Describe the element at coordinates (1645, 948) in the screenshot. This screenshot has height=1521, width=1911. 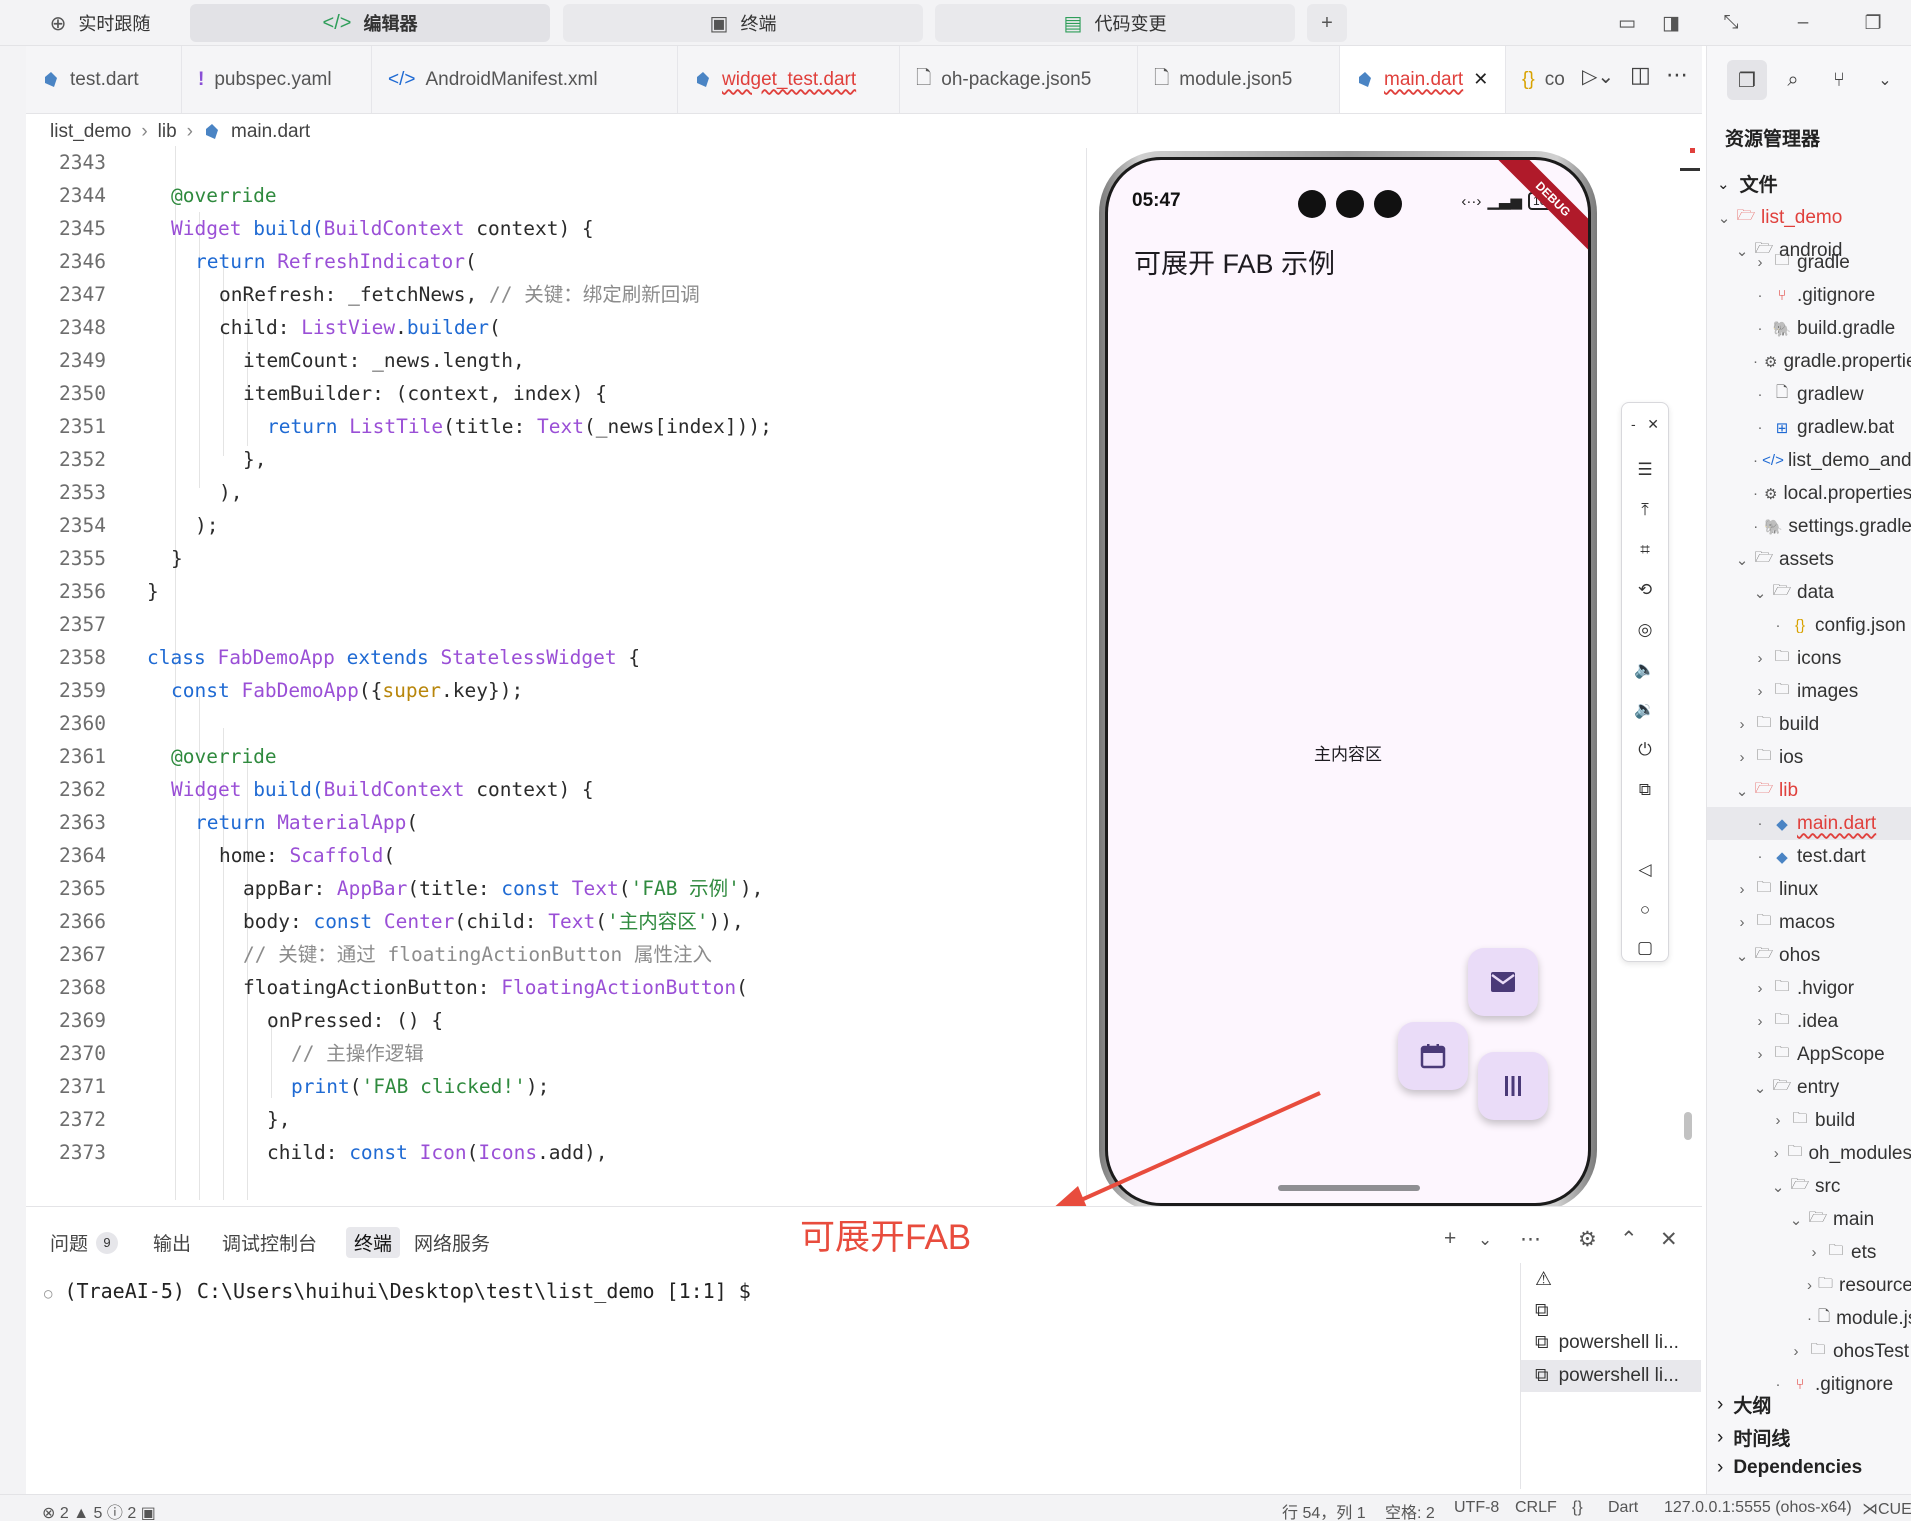
I see `recents-icon: ▢` at that location.